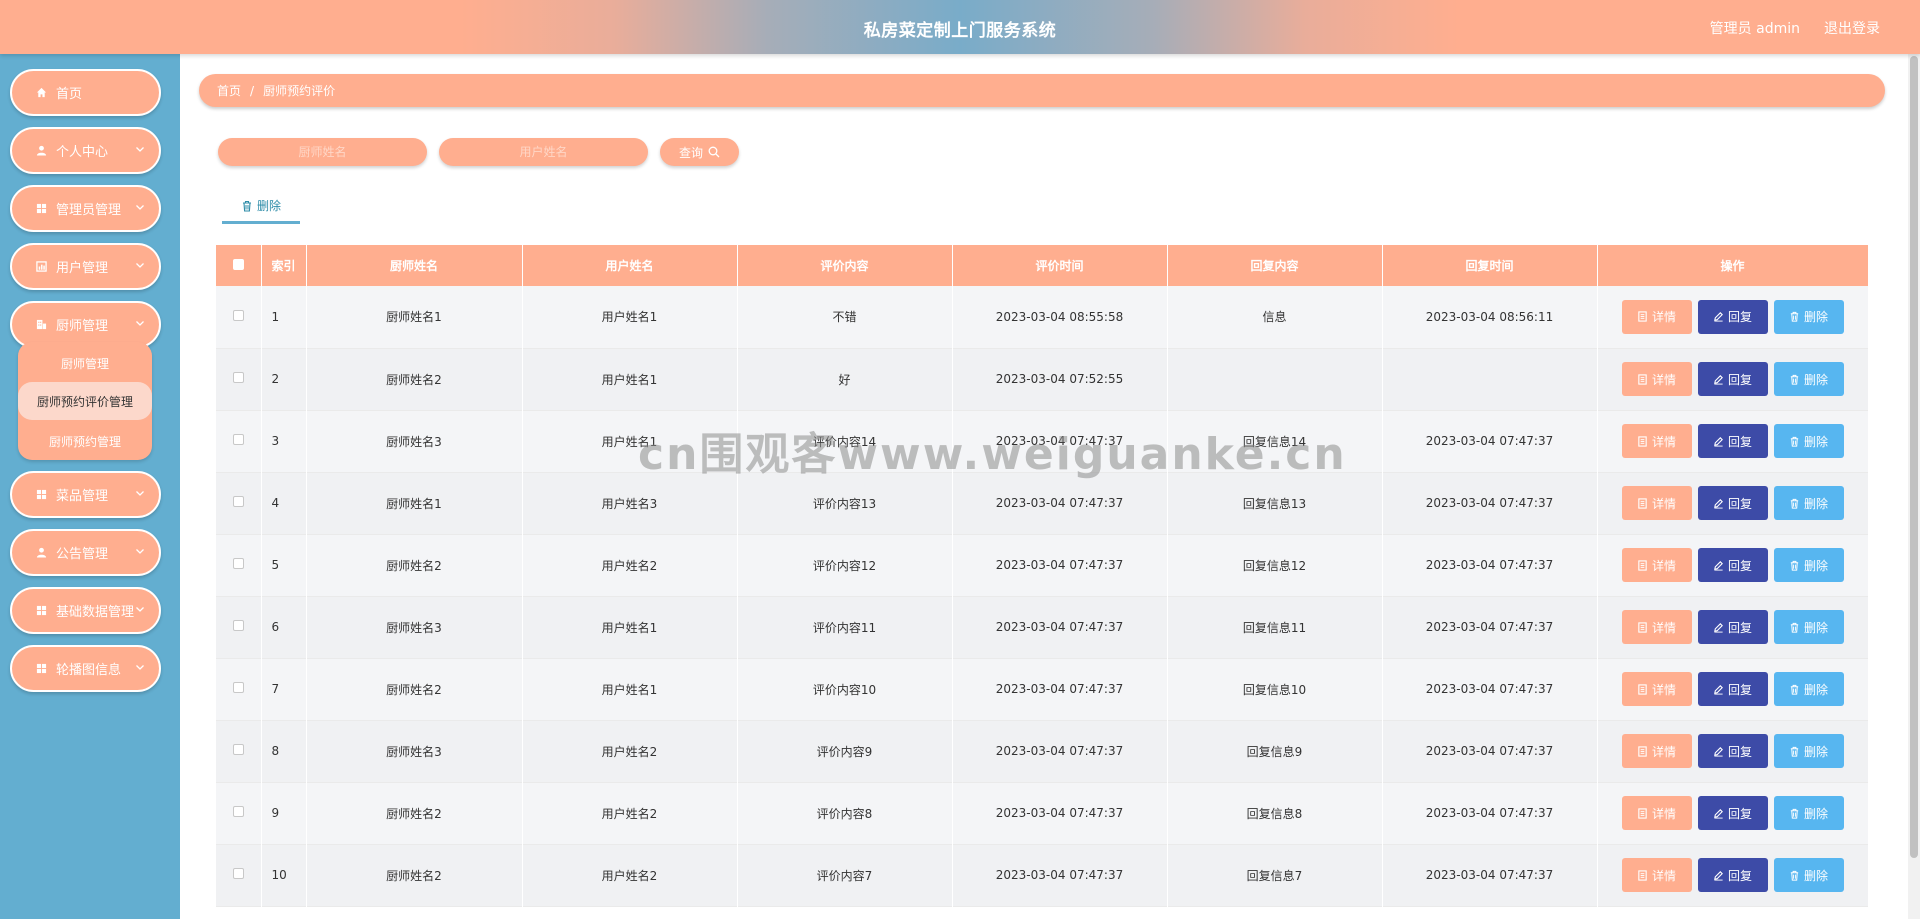  Describe the element at coordinates (85, 324) in the screenshot. I see `sidebar-item-chef-management: 厨师管理` at that location.